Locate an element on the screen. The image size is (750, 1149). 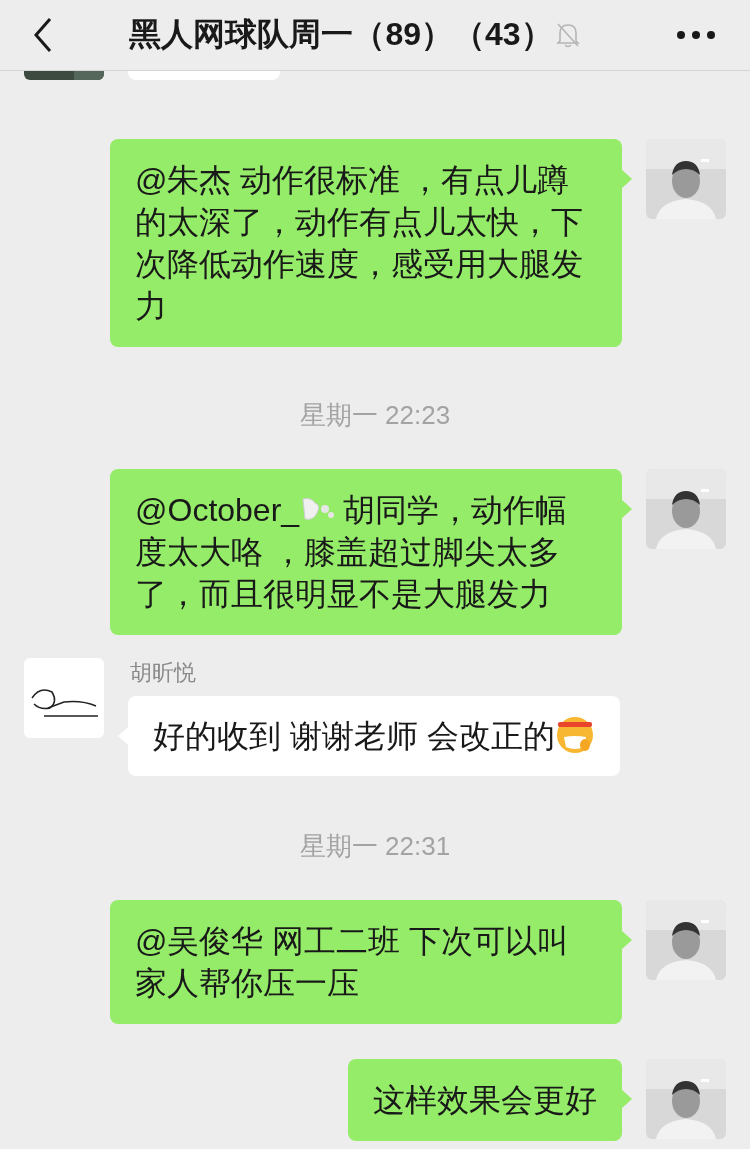
back-icon is located at coordinates (43, 35).